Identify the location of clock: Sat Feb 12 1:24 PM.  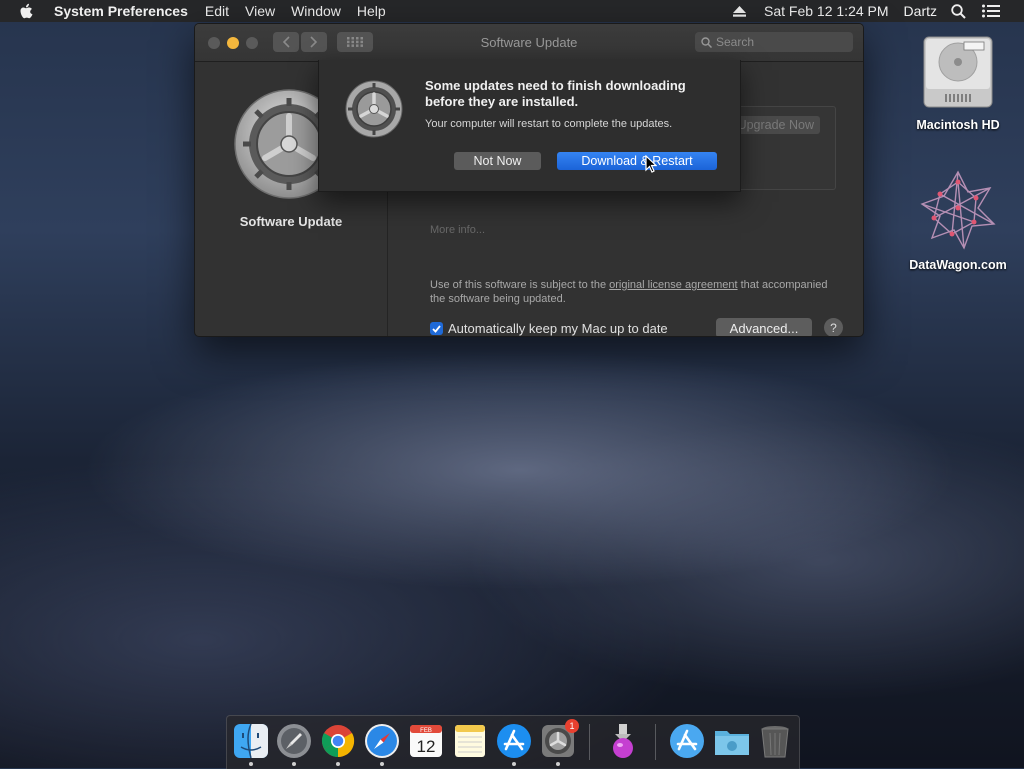
(826, 11).